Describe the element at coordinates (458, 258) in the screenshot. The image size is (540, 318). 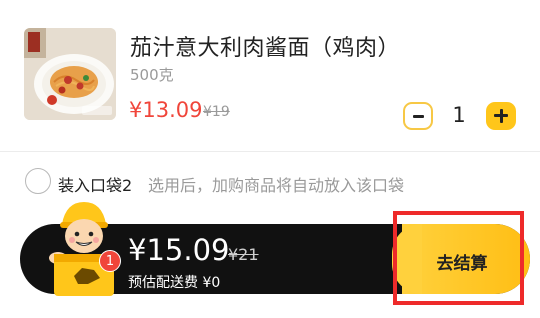
I see `highlight-box` at that location.